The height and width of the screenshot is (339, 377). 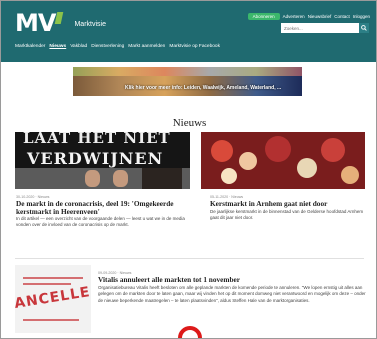 I want to click on nav-item-markt-aanmelden: Markt aanmelden, so click(x=146, y=46).